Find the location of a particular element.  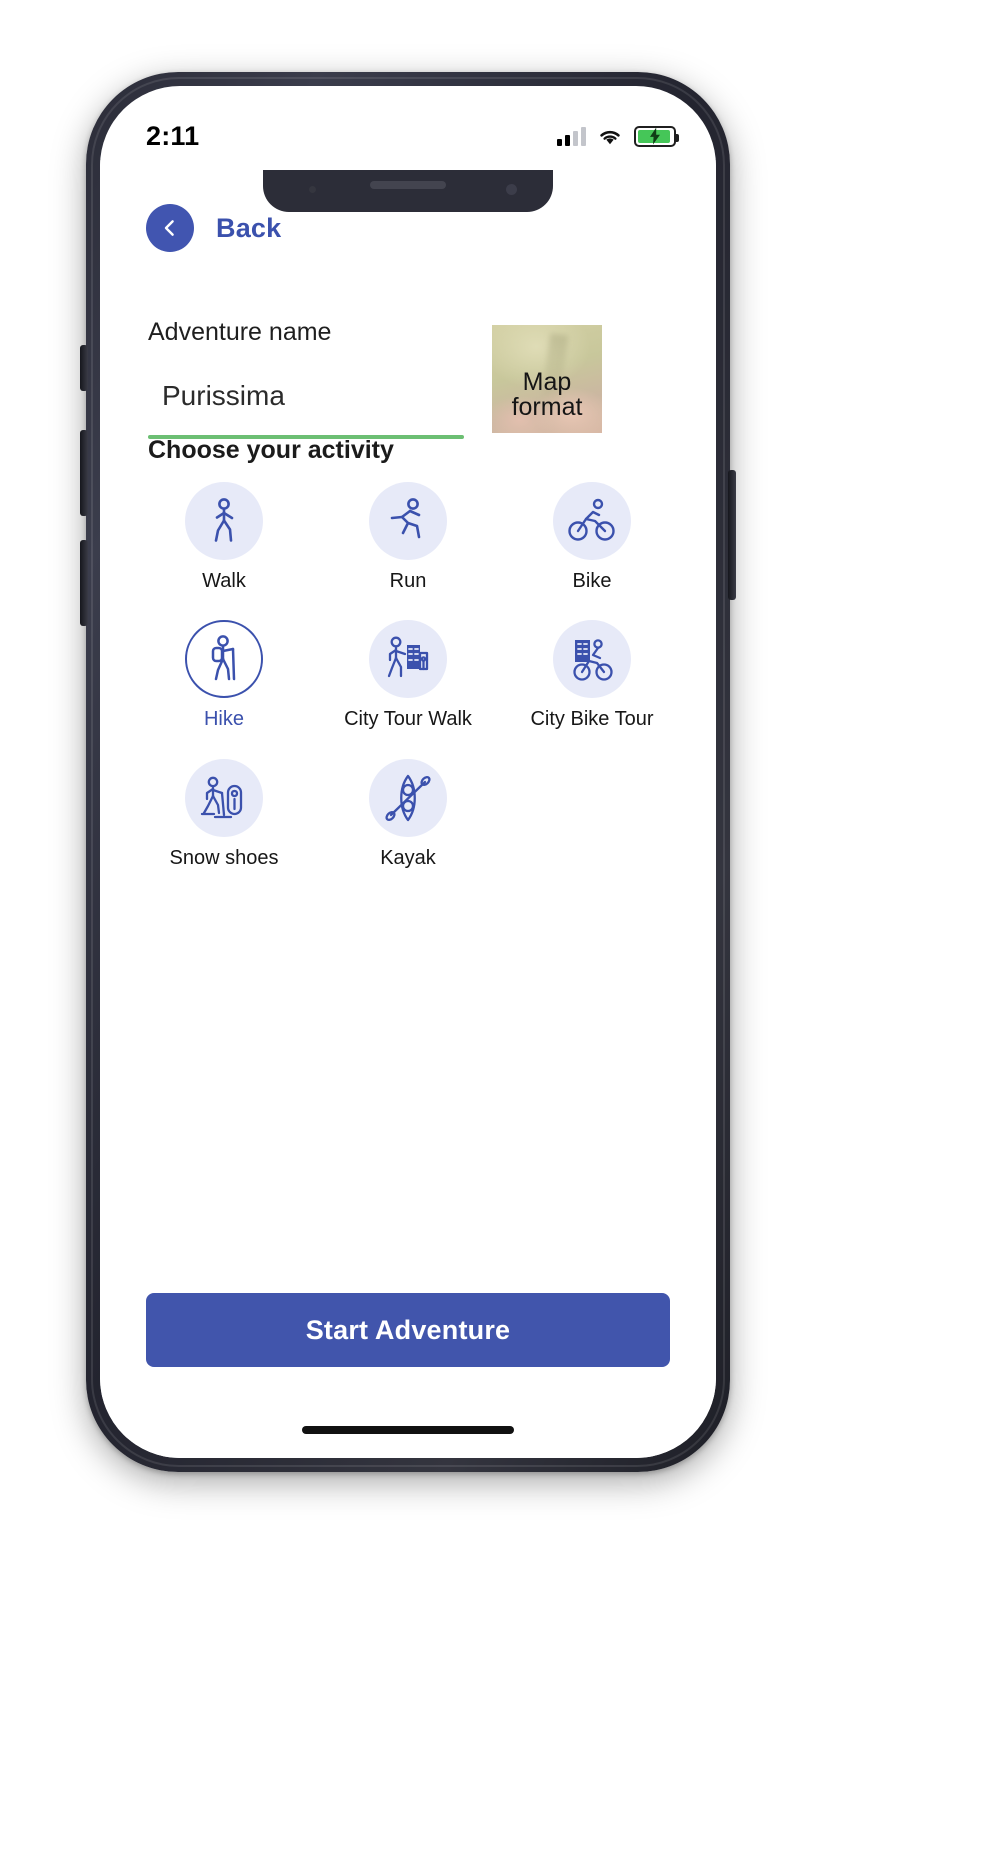

charging-bolt-icon is located at coordinates (655, 136).